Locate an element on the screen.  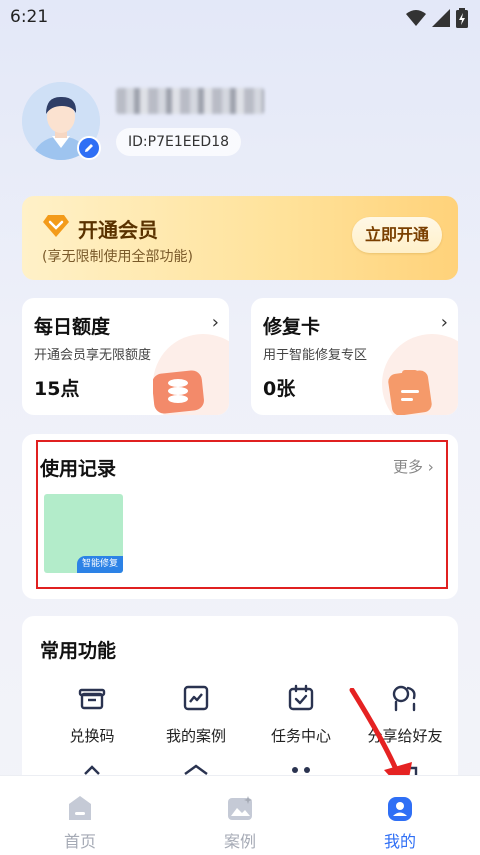
vip-title: 开通会员 is located at coordinates (118, 230).